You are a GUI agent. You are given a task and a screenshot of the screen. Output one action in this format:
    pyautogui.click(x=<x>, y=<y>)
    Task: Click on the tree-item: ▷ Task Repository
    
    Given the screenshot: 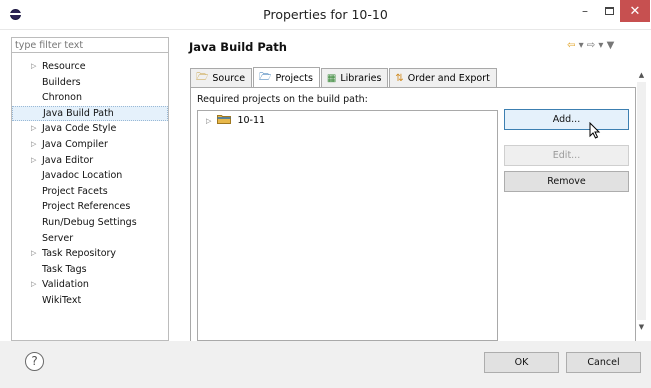 What is the action you would take?
    pyautogui.click(x=90, y=254)
    